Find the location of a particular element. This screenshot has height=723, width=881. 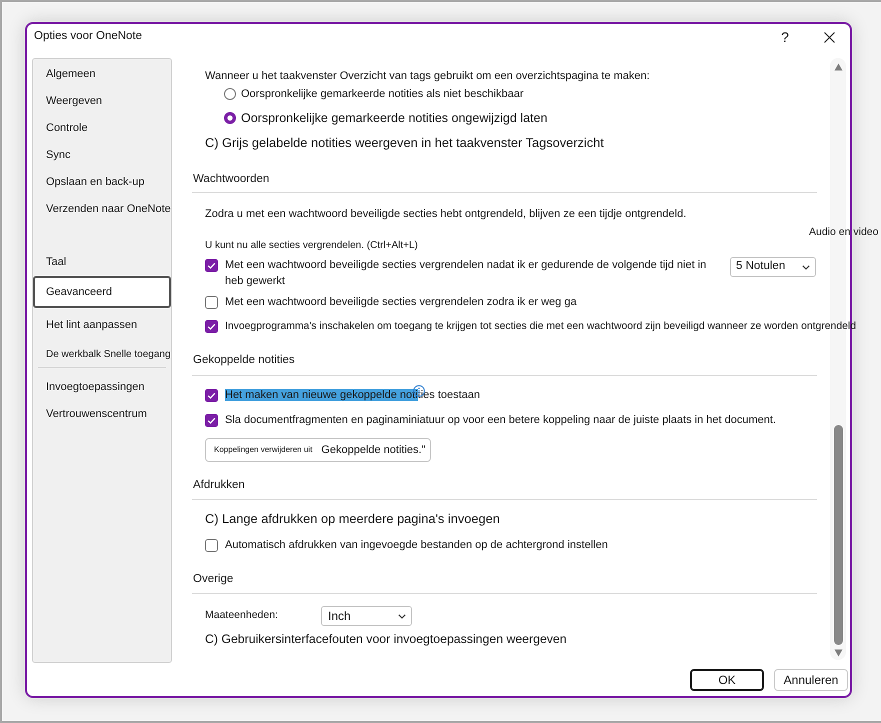

setting-text: Zodra u met een wachtwoord beveiligde secties hebt ontgrendeld, blijven ze een tijdje ontgrendeld. is located at coordinates (445, 214).